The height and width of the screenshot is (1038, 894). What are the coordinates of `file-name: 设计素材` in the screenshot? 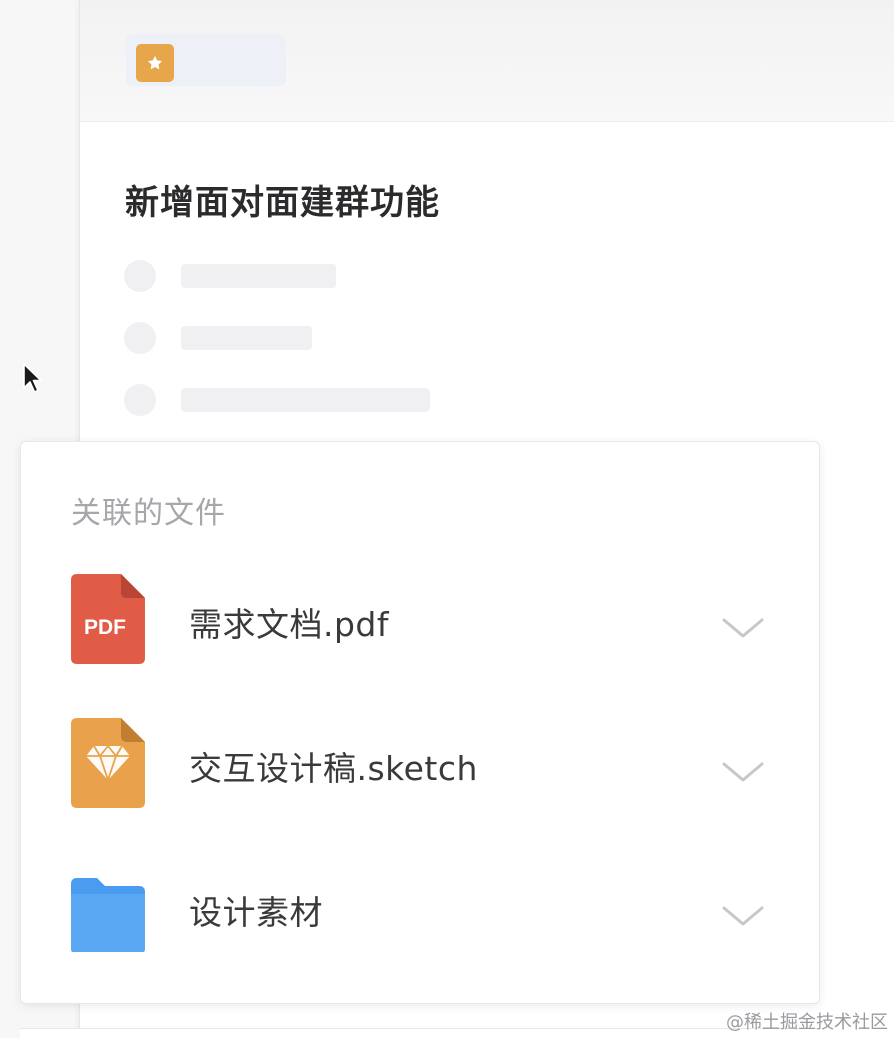 It's located at (256, 912).